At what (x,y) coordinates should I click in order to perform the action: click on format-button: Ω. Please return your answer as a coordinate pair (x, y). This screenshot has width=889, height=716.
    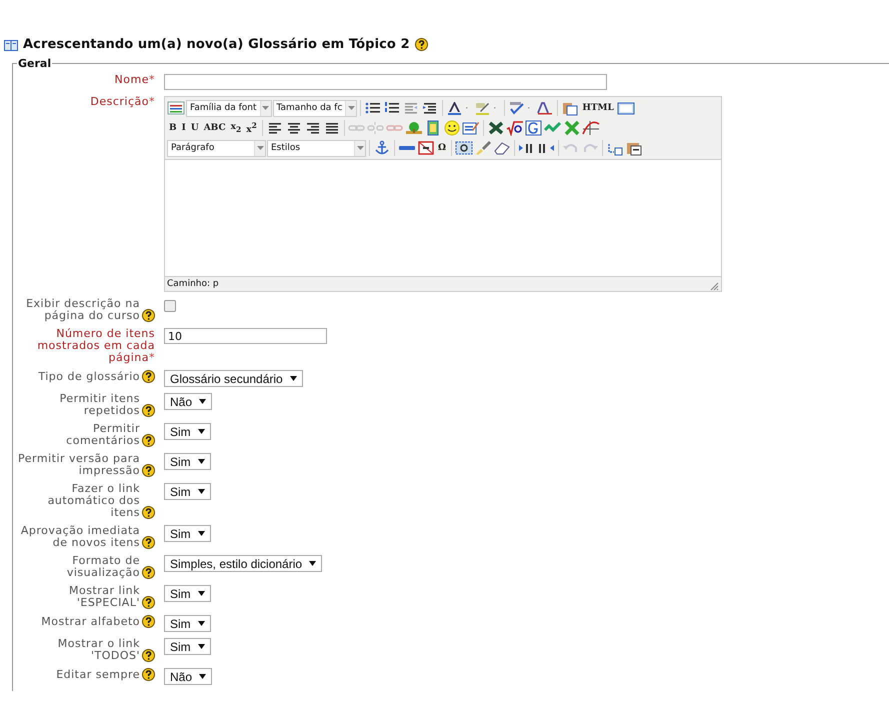
    Looking at the image, I should click on (442, 148).